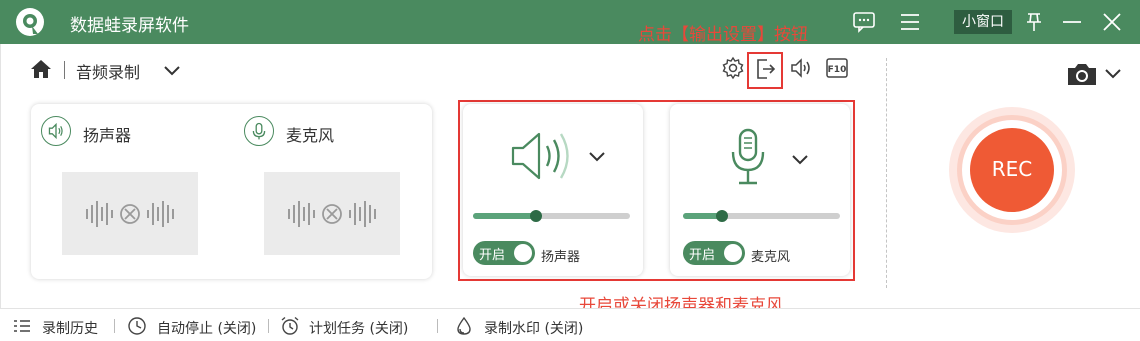 The image size is (1140, 341). I want to click on record-button: REC, so click(1012, 170).